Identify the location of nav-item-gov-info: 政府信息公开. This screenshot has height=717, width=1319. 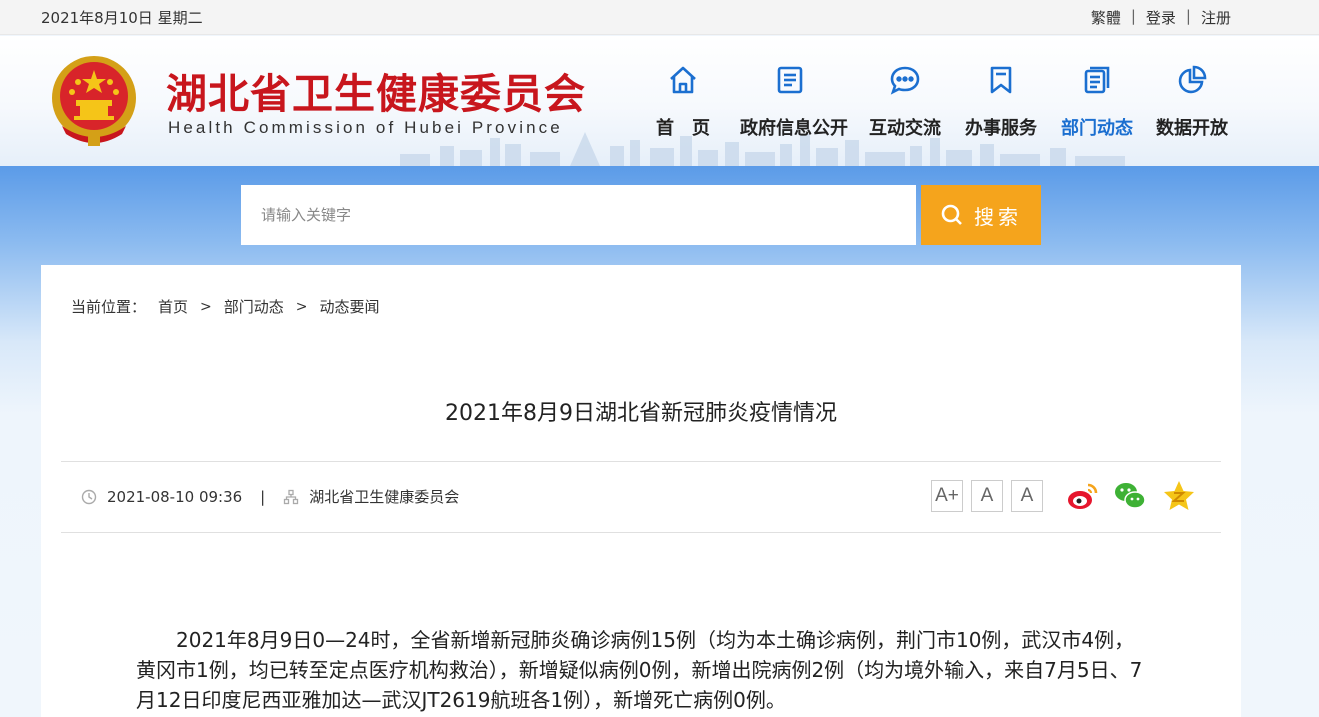
(794, 105).